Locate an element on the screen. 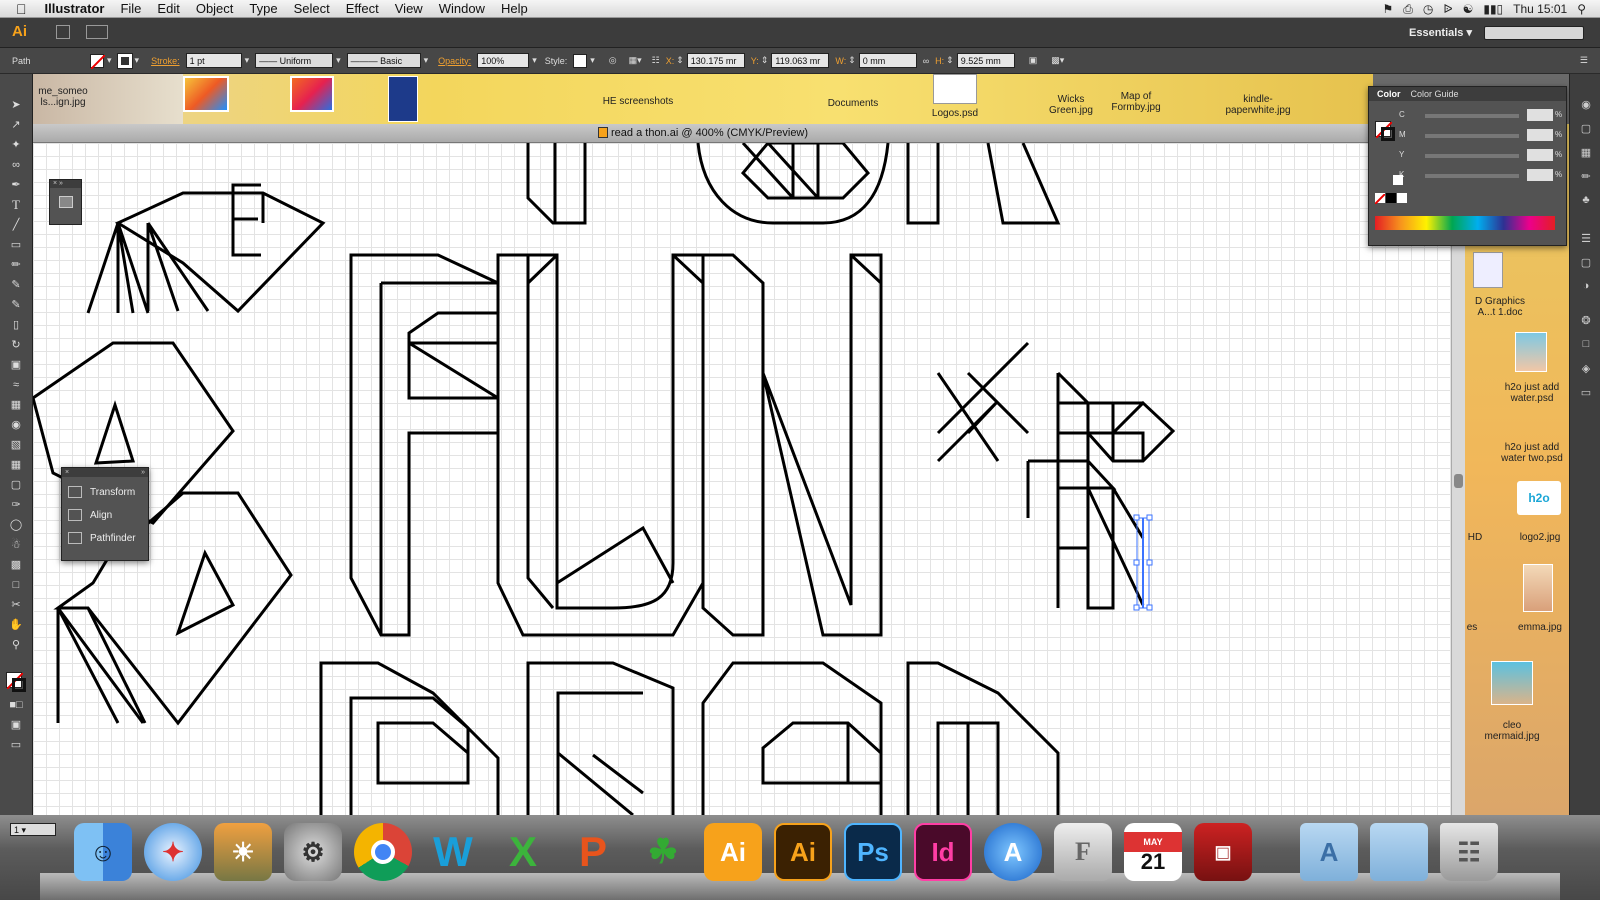 The image size is (1600, 900). channel-m-slider is located at coordinates (1472, 136).